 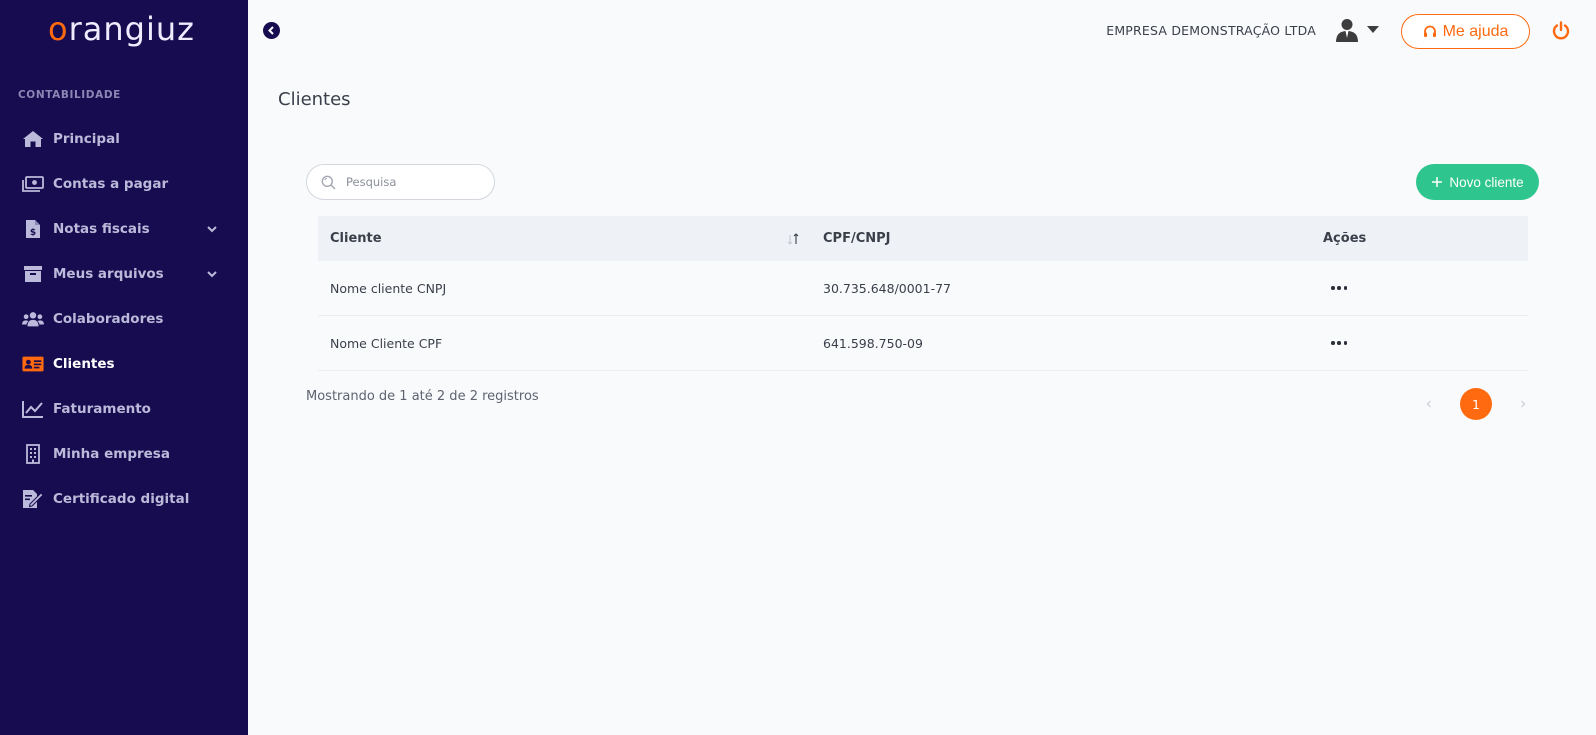 What do you see at coordinates (388, 288) in the screenshot?
I see `cell-cliente: Nome cliente CNPJ` at bounding box center [388, 288].